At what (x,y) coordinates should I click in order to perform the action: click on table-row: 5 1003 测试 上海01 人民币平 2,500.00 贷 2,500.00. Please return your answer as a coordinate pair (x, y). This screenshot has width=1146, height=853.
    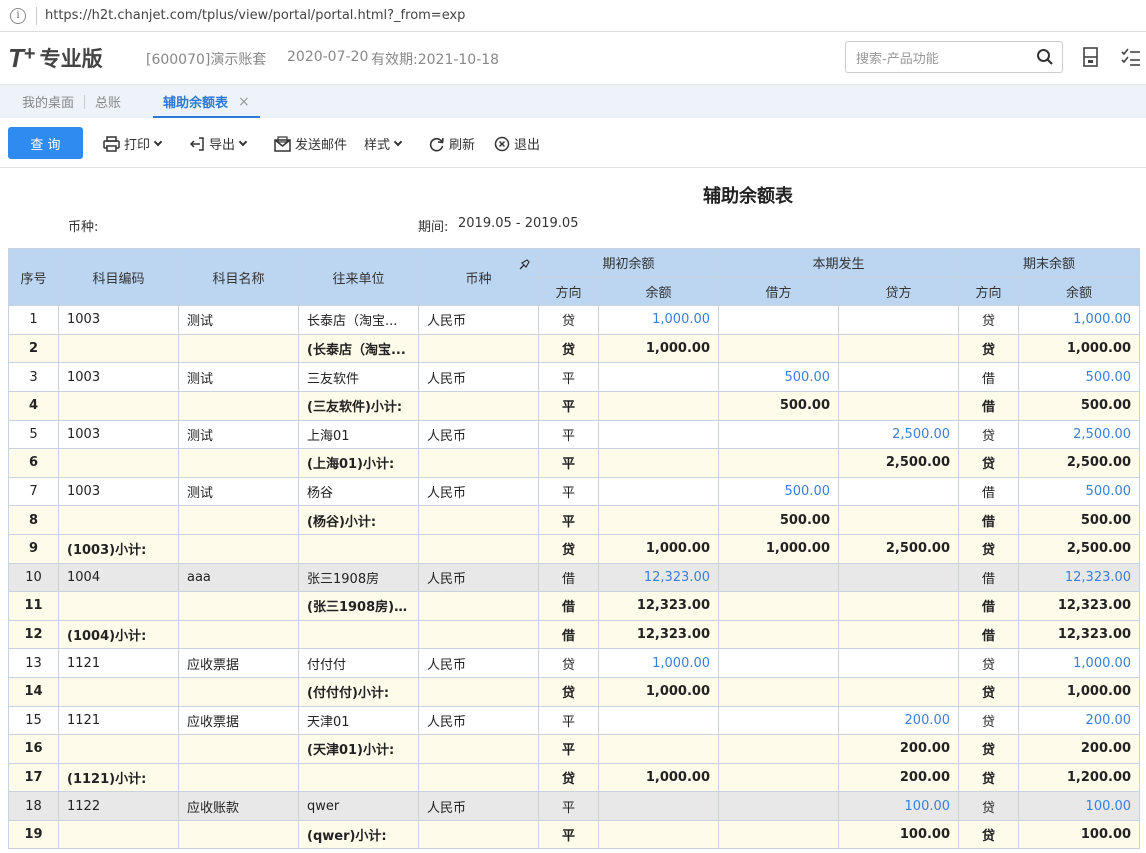
    Looking at the image, I should click on (574, 434).